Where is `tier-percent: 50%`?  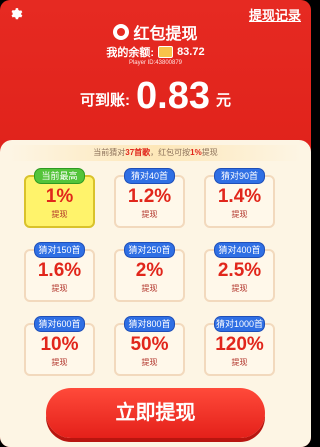
tier-percent: 50% is located at coordinates (149, 344).